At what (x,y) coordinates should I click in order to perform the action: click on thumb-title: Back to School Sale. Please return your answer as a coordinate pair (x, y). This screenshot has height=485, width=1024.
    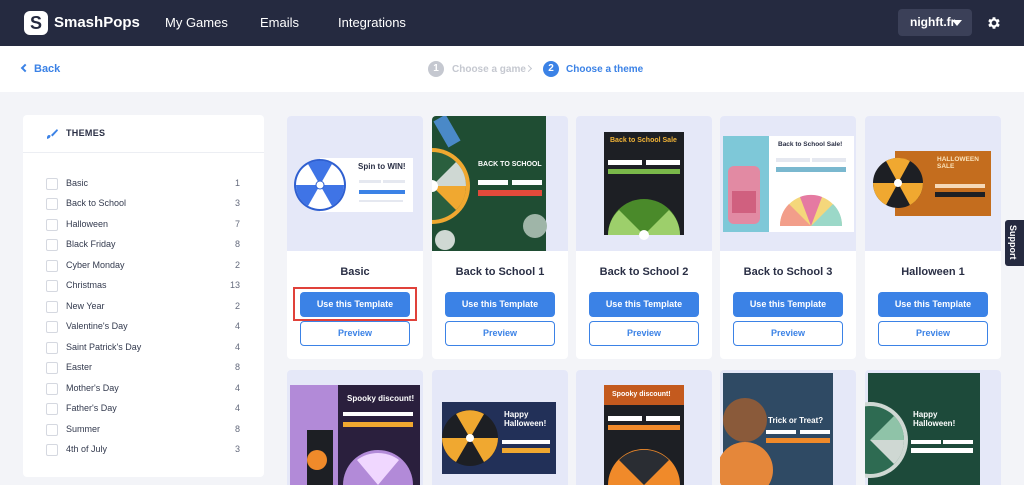
    Looking at the image, I should click on (643, 140).